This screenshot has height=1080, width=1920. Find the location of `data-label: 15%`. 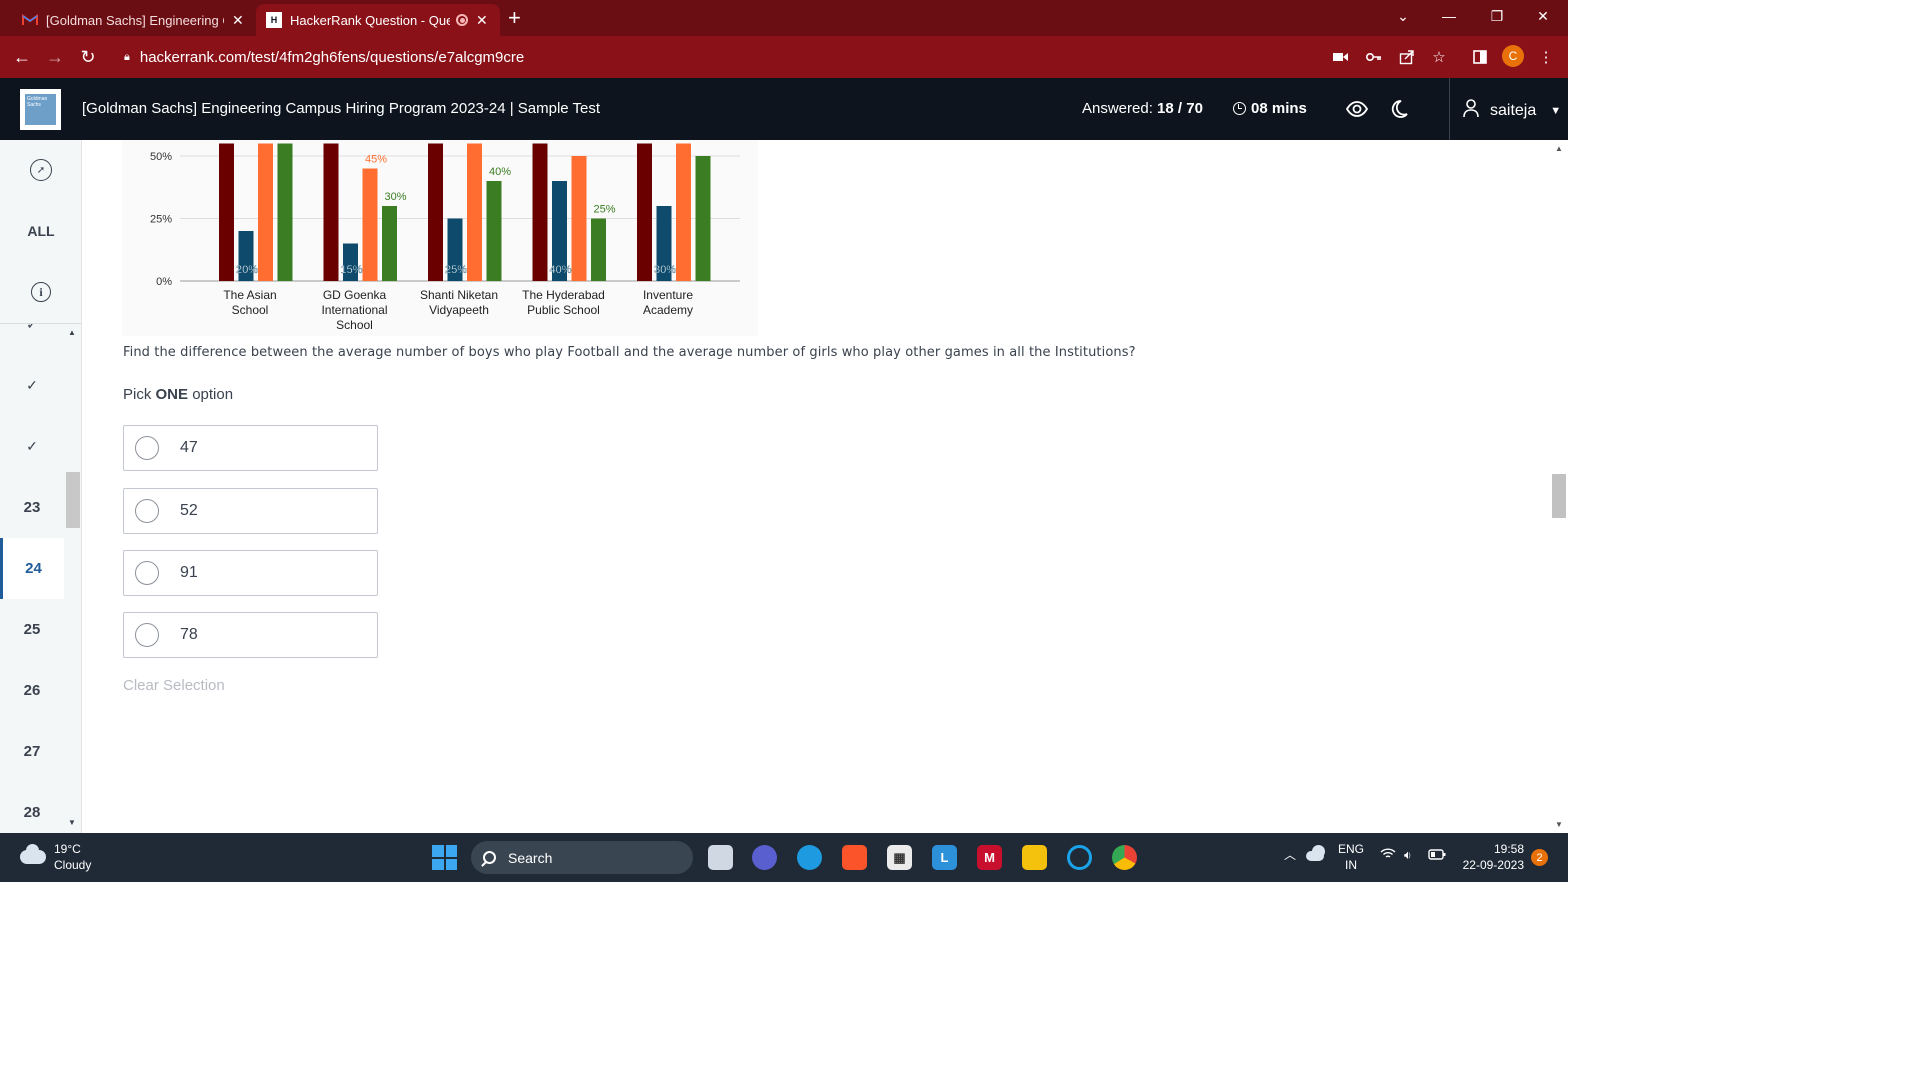

data-label: 15% is located at coordinates (351, 270).